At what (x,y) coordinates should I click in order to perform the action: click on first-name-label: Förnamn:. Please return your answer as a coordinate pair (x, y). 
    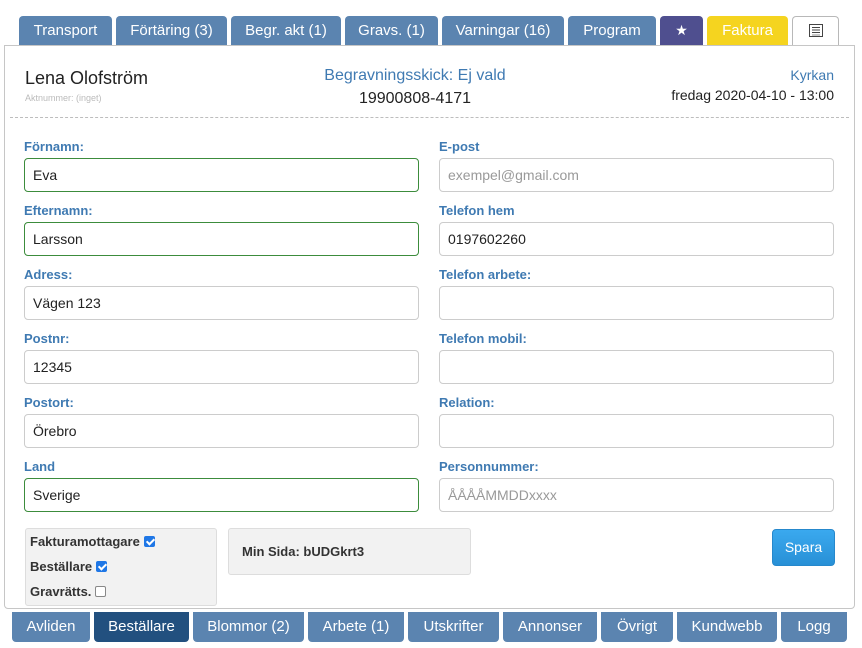
    Looking at the image, I should click on (54, 146).